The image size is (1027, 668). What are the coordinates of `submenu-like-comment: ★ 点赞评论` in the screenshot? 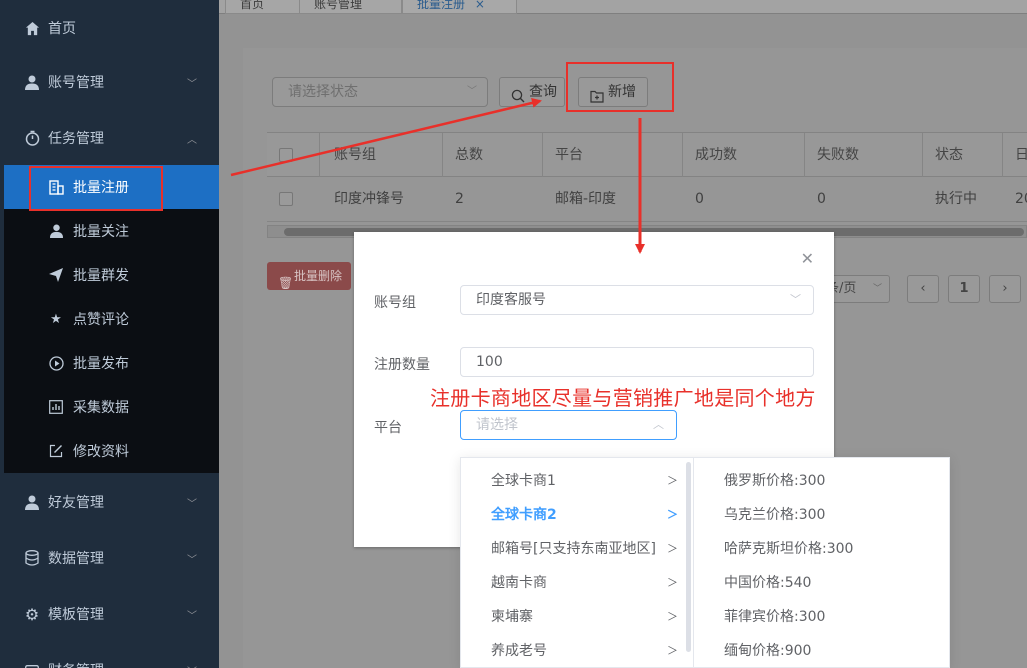 It's located at (111, 319).